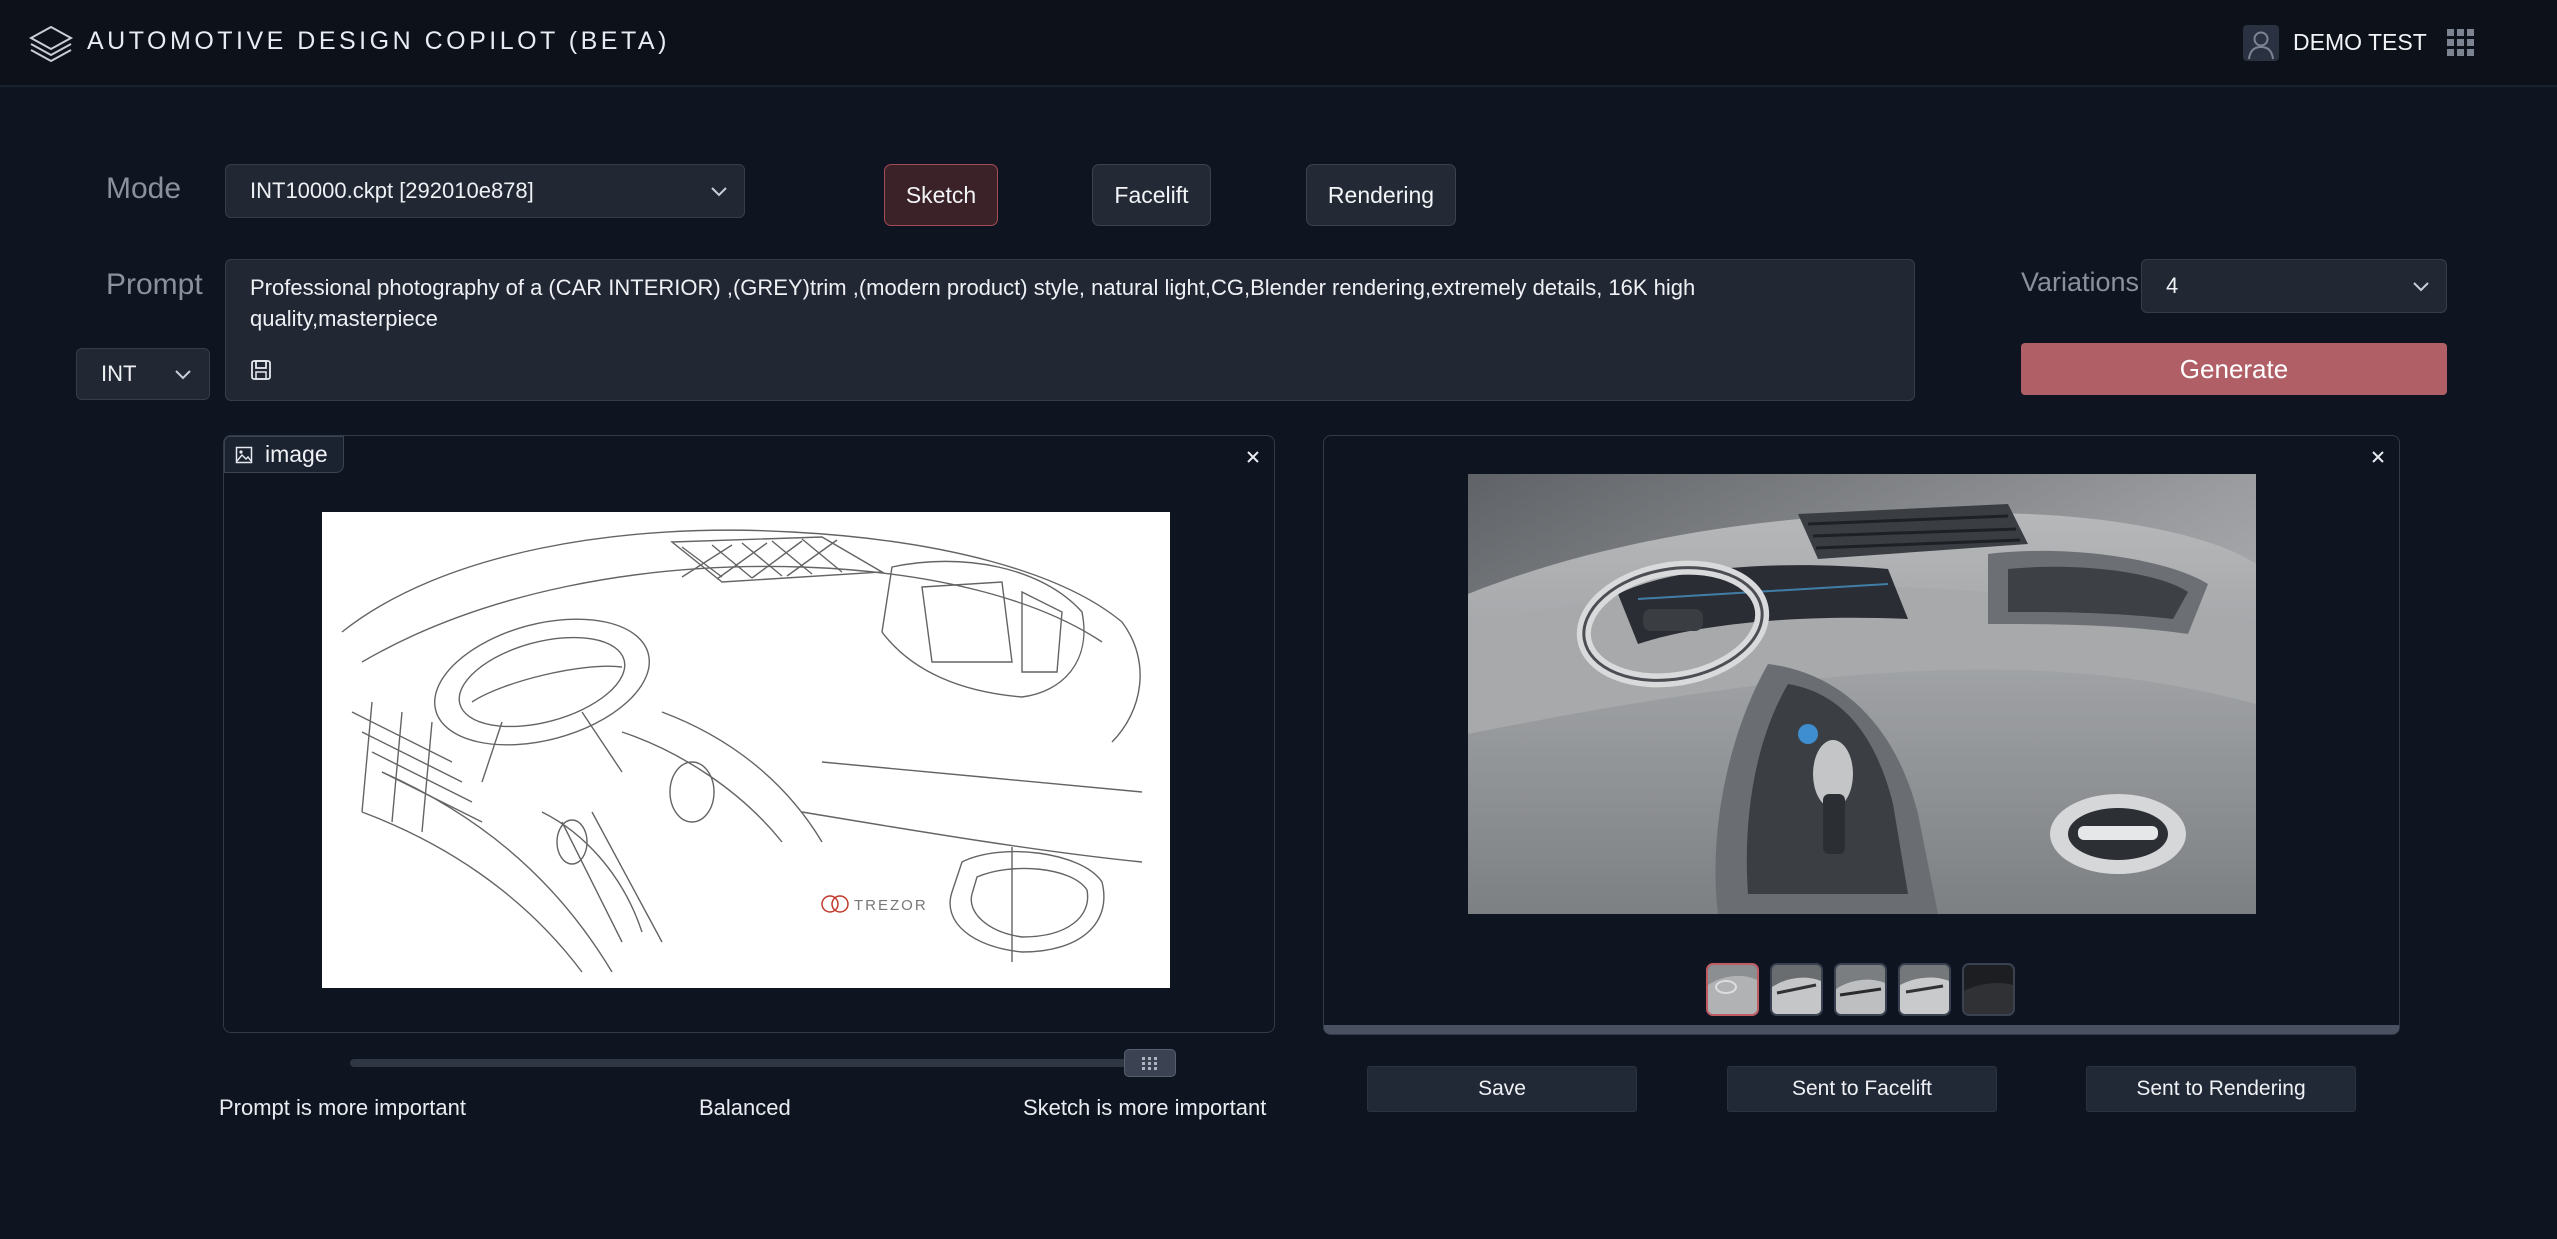 The width and height of the screenshot is (2557, 1239). I want to click on close-output-button, so click(2378, 457).